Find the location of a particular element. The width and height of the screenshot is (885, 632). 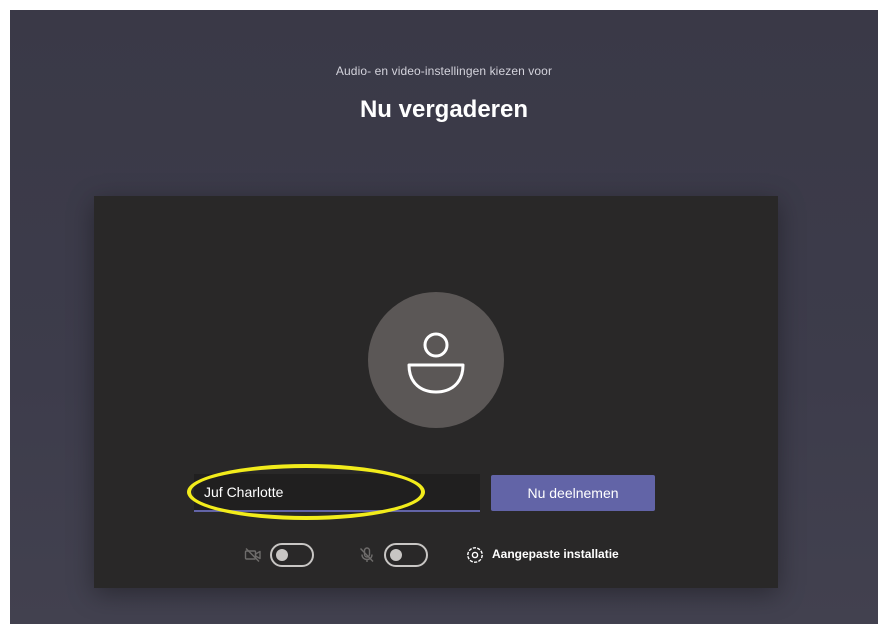

camera-off-icon is located at coordinates (252, 555).